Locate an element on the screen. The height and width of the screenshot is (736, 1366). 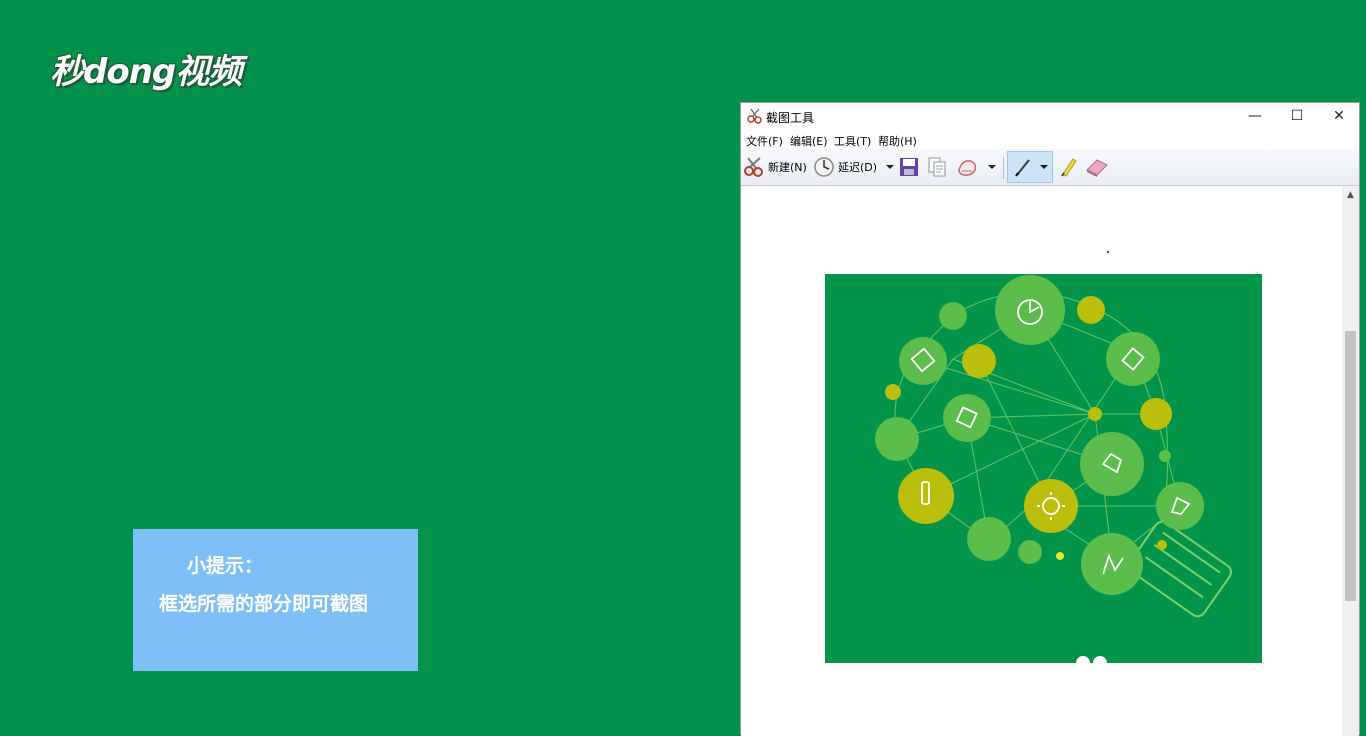
vertical-scrollbar: ▲ is located at coordinates (1350, 461).